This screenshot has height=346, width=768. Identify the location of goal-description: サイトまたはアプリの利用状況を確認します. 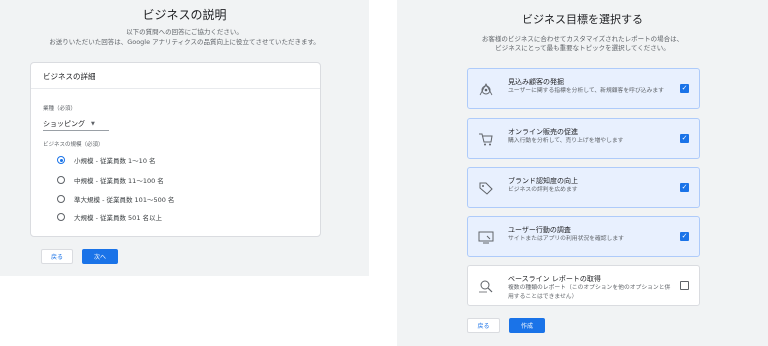
(566, 239).